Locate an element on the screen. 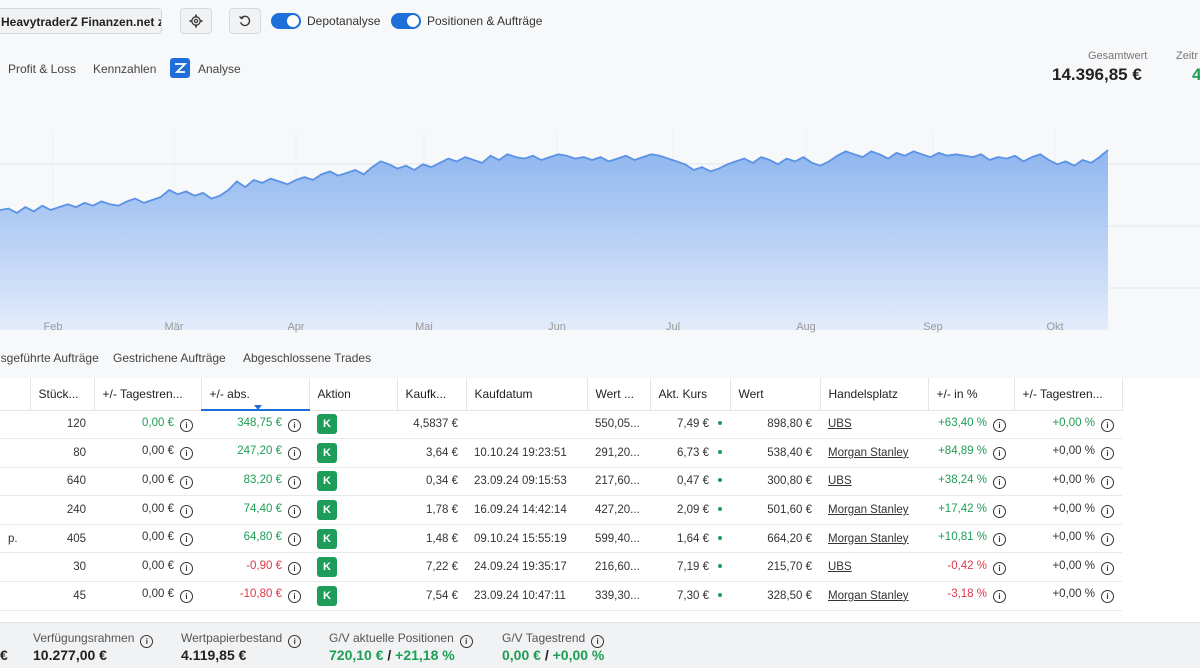  gain-pct: +10,81 % is located at coordinates (962, 537).